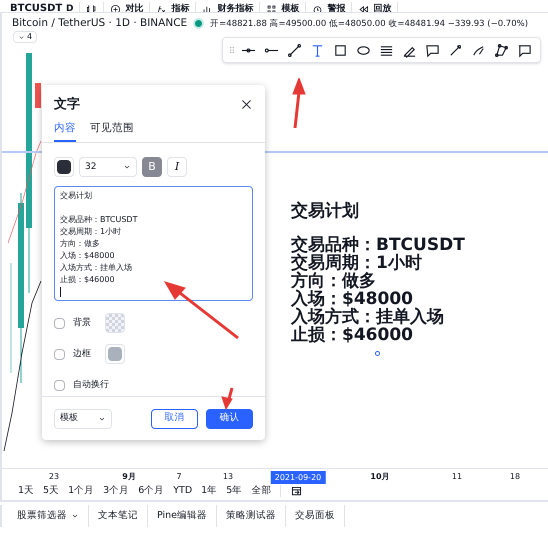  Describe the element at coordinates (80, 244) in the screenshot. I see `text-line: 方向：做多` at that location.